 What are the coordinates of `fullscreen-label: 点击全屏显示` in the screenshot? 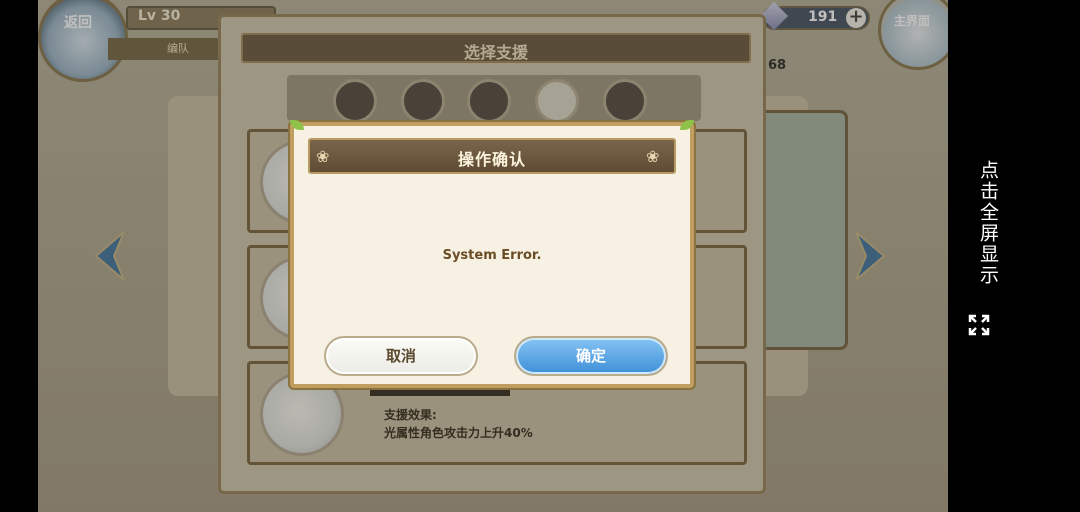 It's located at (982, 235).